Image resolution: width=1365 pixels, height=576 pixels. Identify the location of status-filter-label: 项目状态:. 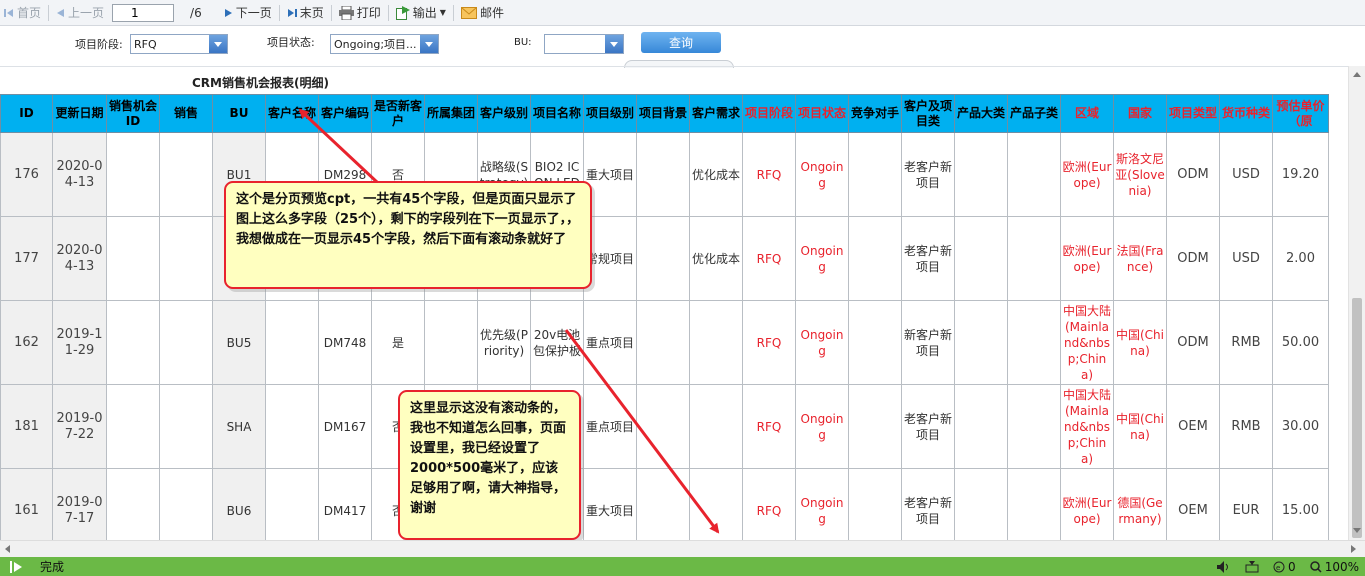
(291, 42).